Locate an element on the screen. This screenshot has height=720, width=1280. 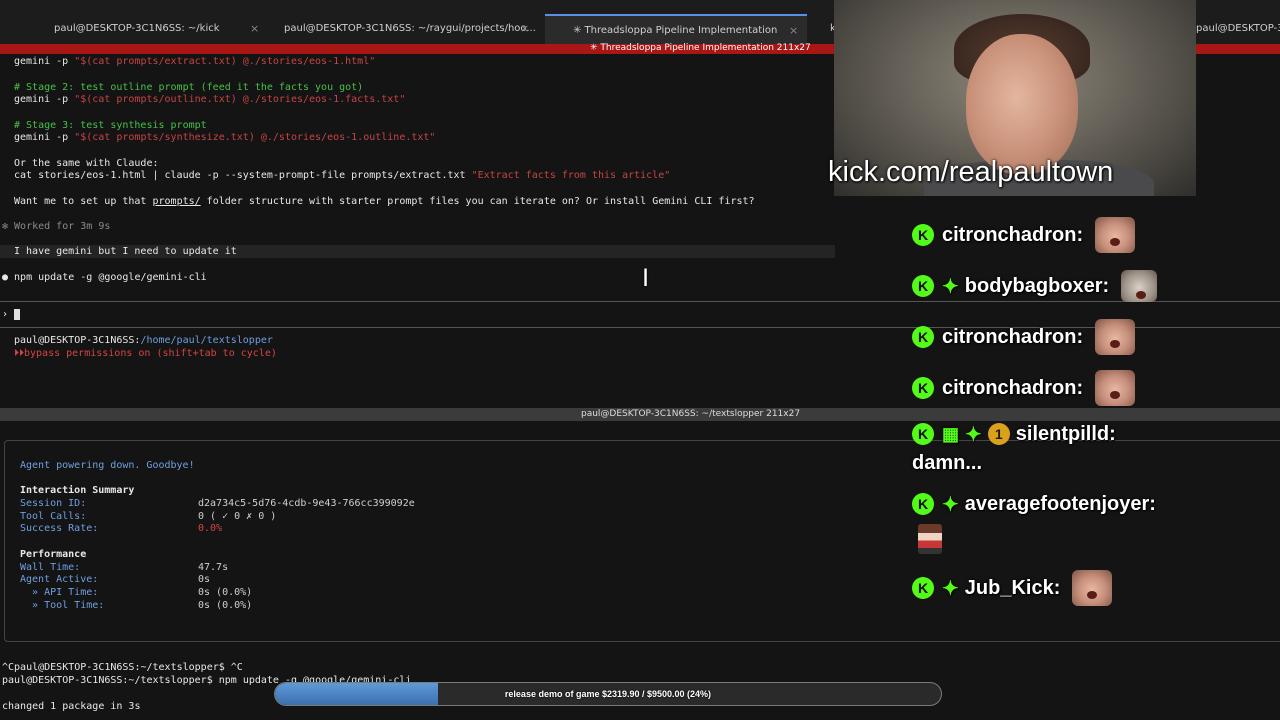
chat-username: silentpilld: is located at coordinates (1065, 433).